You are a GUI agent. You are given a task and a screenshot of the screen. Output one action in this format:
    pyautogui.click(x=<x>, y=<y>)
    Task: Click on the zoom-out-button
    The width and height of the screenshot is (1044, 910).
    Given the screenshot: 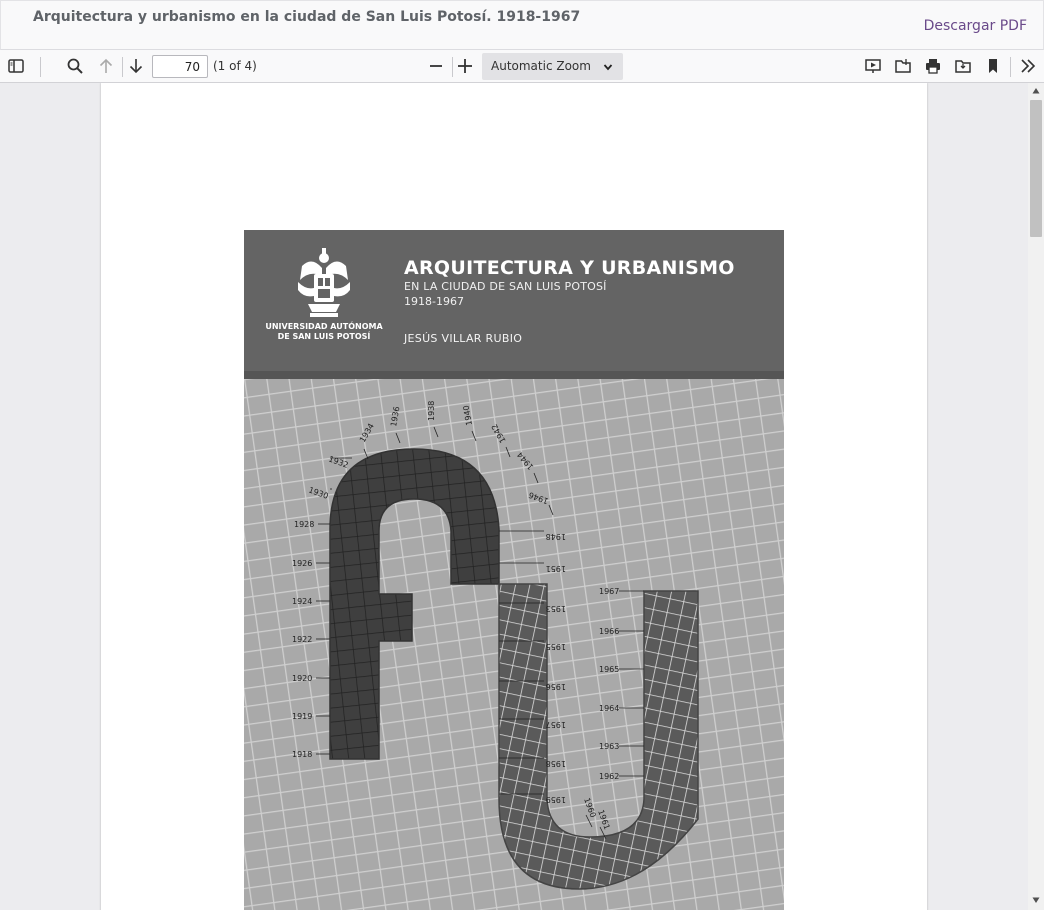 What is the action you would take?
    pyautogui.click(x=436, y=66)
    